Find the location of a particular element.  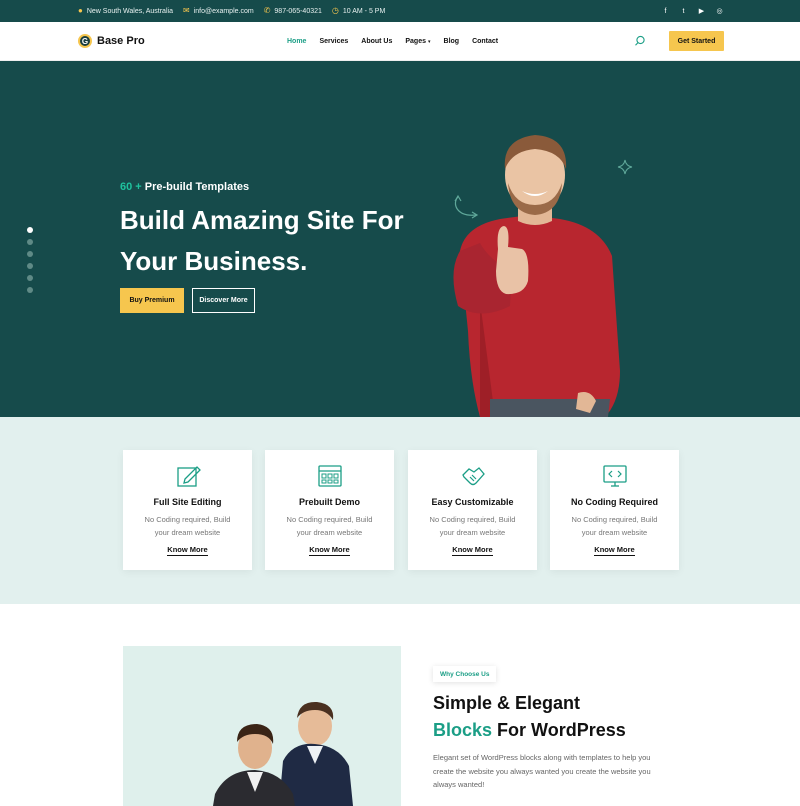

why-title-highlight: Blocks is located at coordinates (463, 730).